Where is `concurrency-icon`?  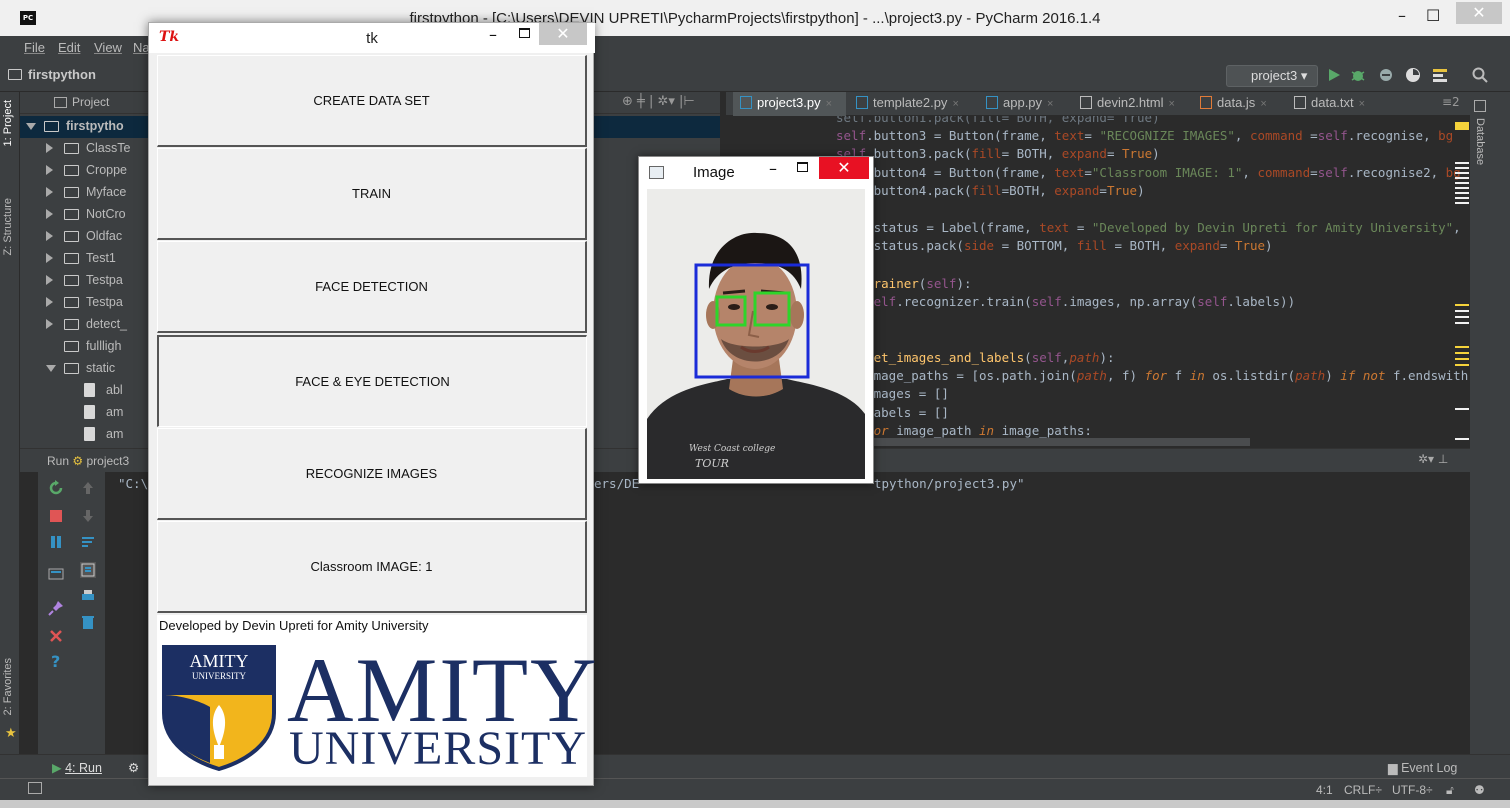 concurrency-icon is located at coordinates (1440, 75).